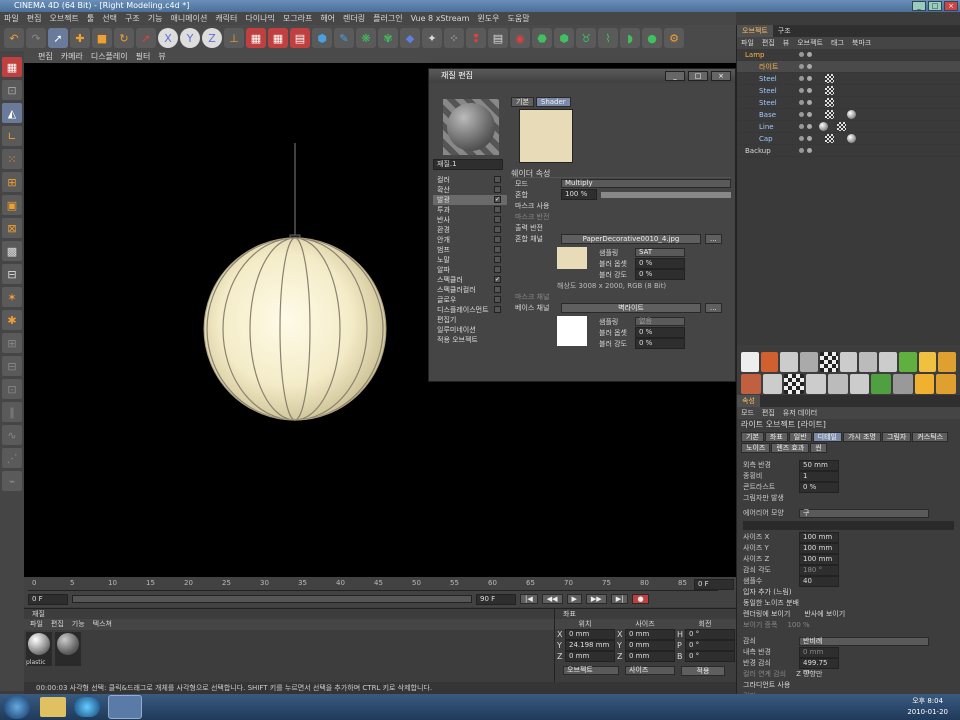 This screenshot has width=960, height=720. What do you see at coordinates (868, 362) in the screenshot?
I see `terrain-tag-icon` at bounding box center [868, 362].